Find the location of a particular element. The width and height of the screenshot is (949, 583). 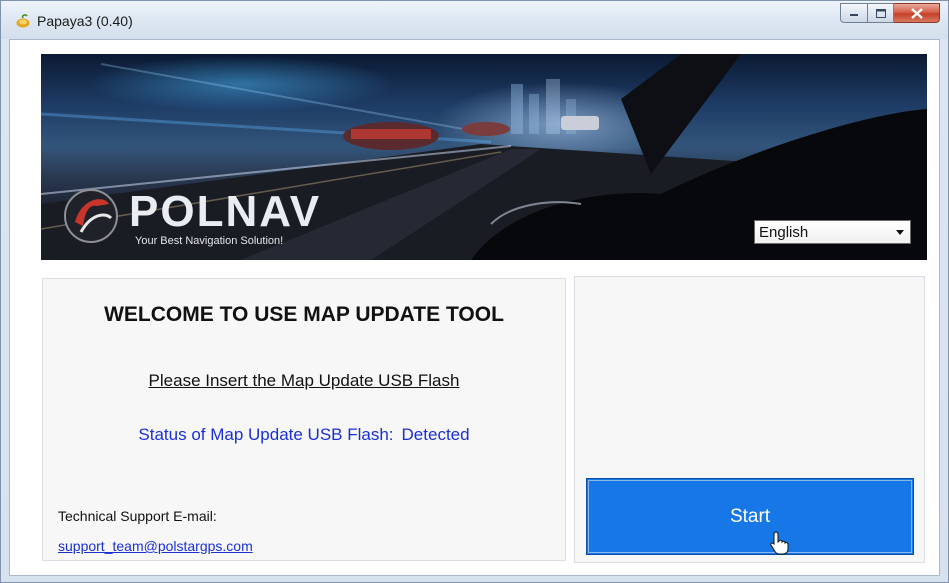

maximize-button is located at coordinates (881, 13).